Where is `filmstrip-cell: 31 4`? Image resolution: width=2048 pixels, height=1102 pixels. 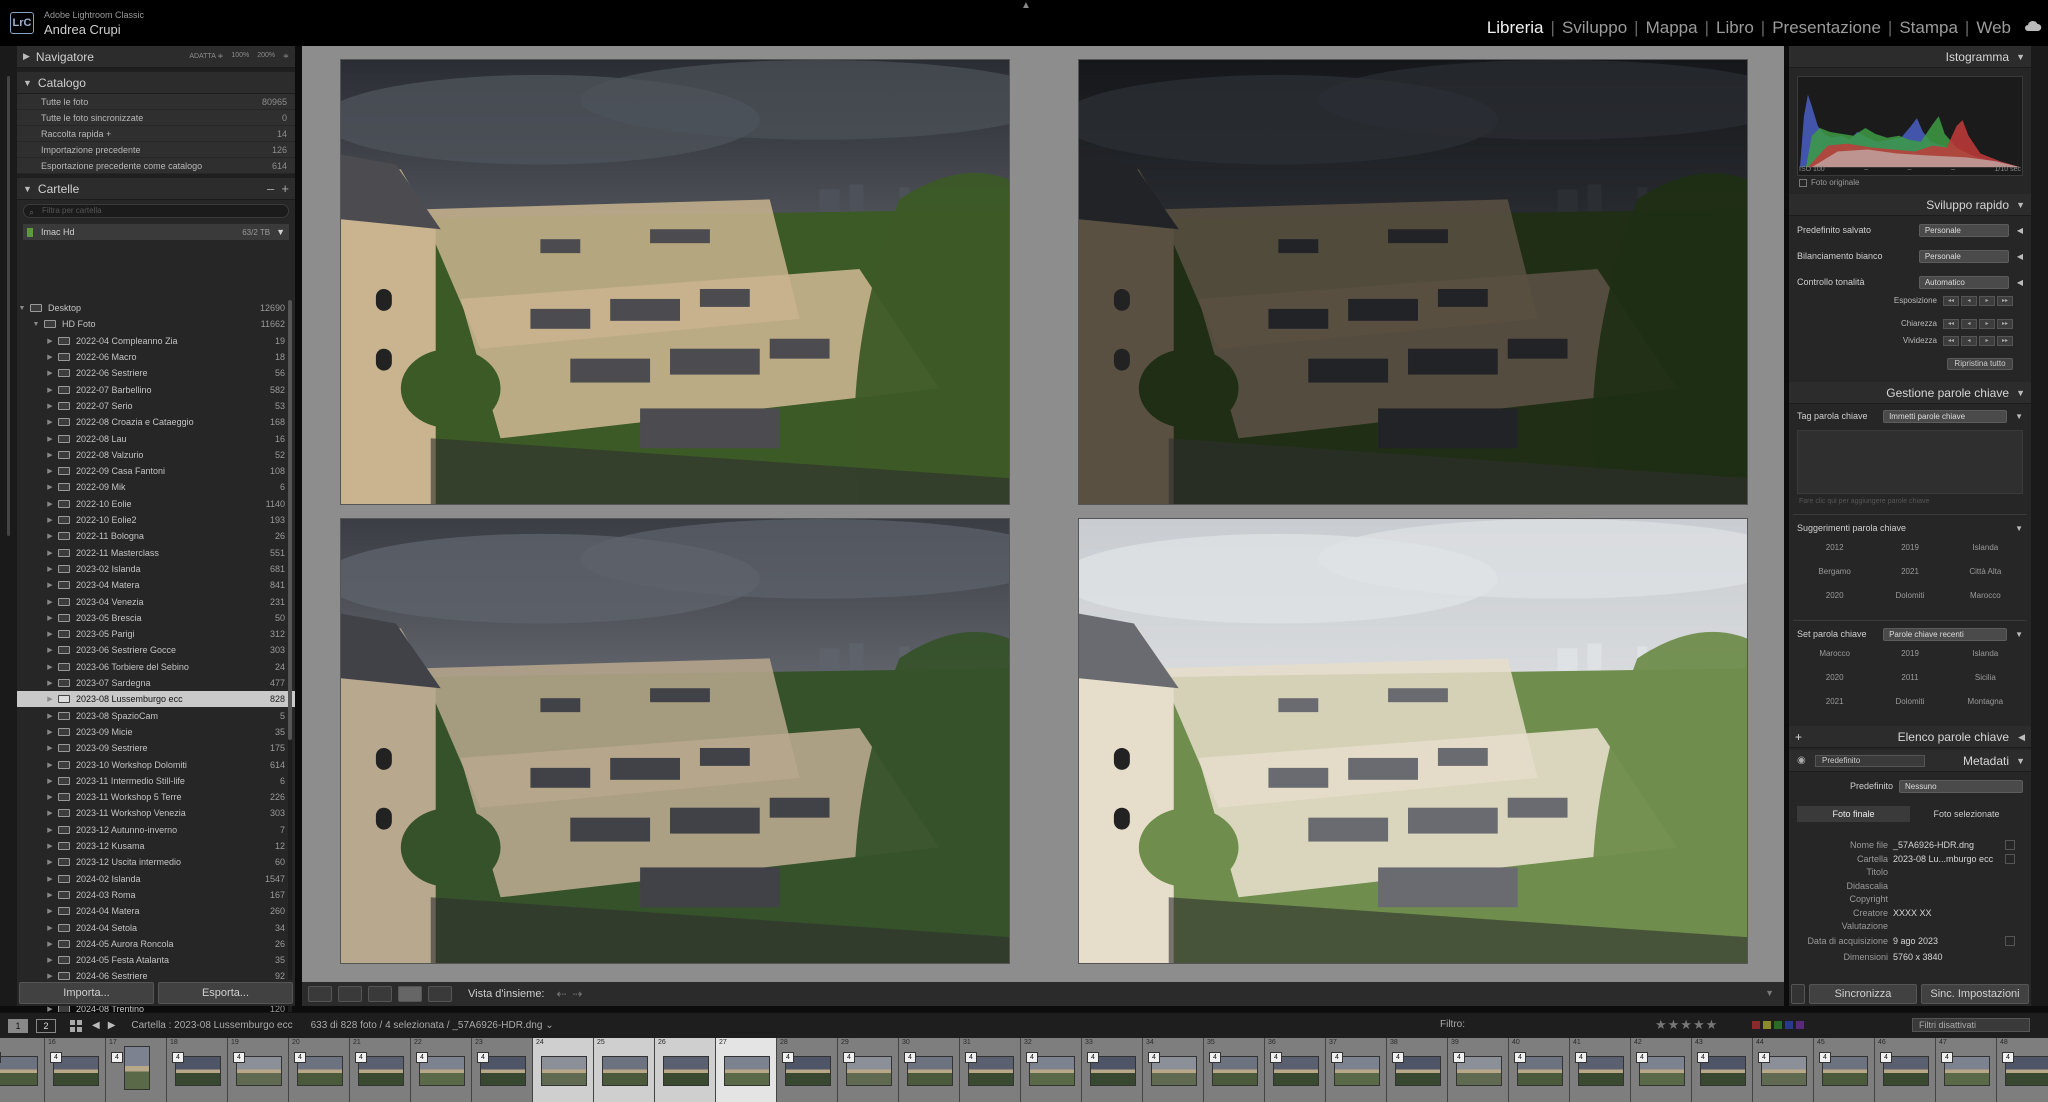 filmstrip-cell: 31 4 is located at coordinates (990, 1070).